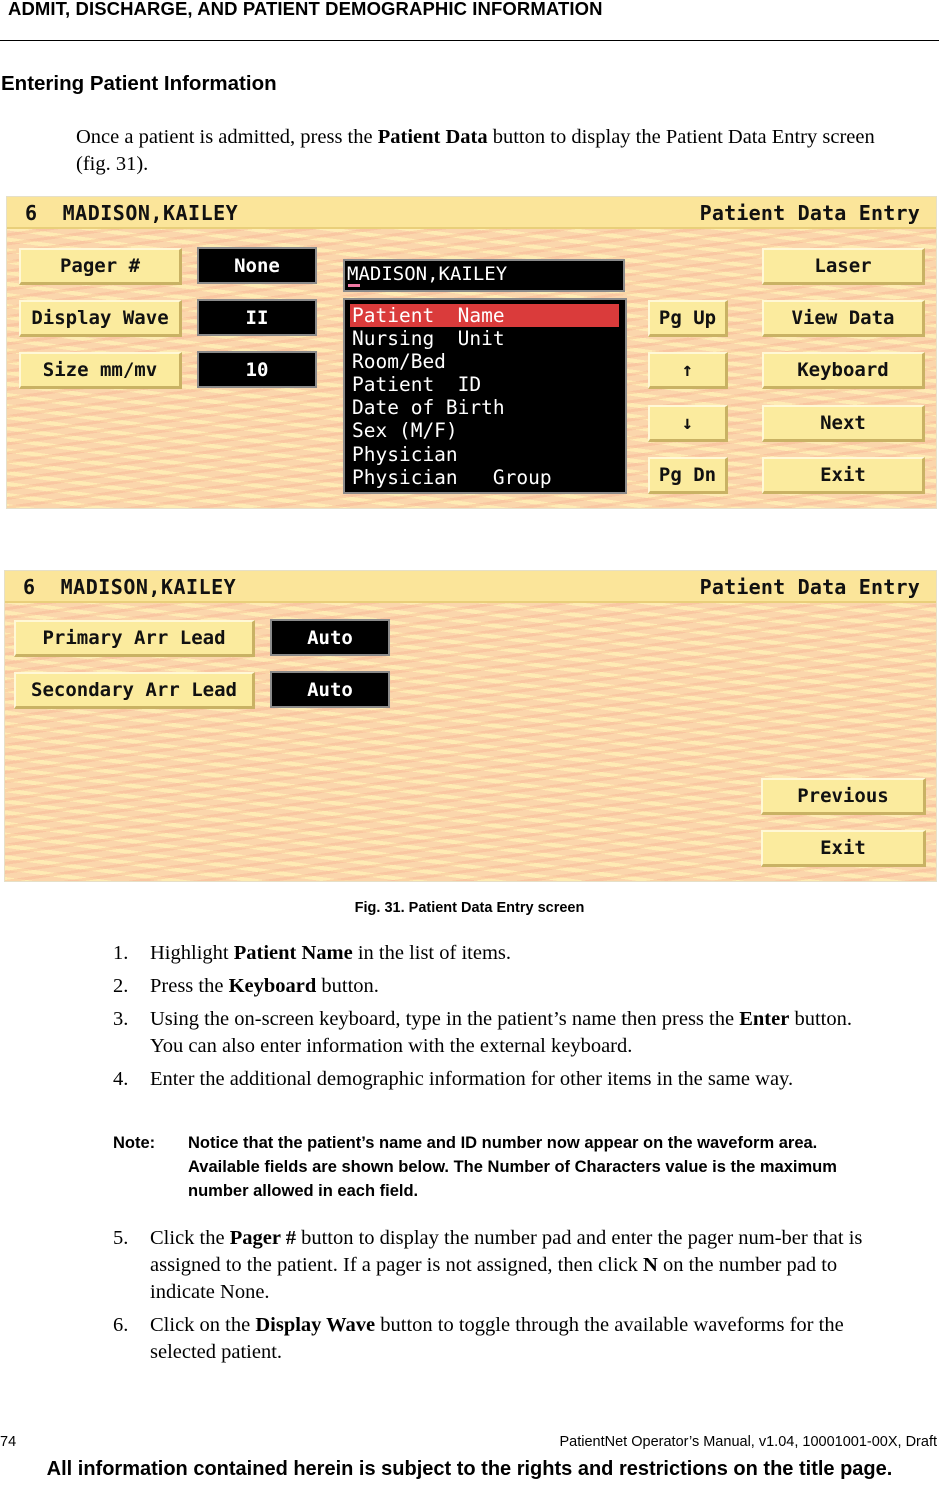 This screenshot has height=1488, width=939. I want to click on patient-name-input: MADISON,KAILEY, so click(484, 275).